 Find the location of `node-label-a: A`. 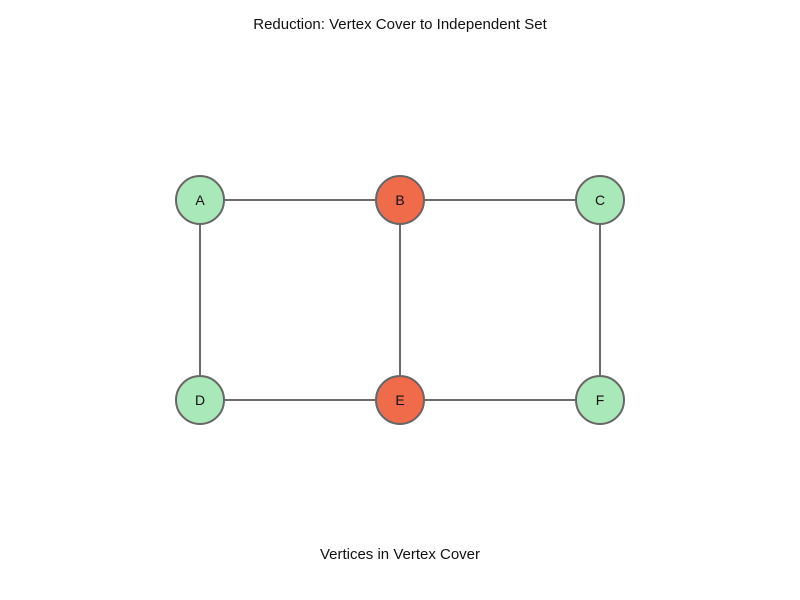

node-label-a: A is located at coordinates (200, 200).